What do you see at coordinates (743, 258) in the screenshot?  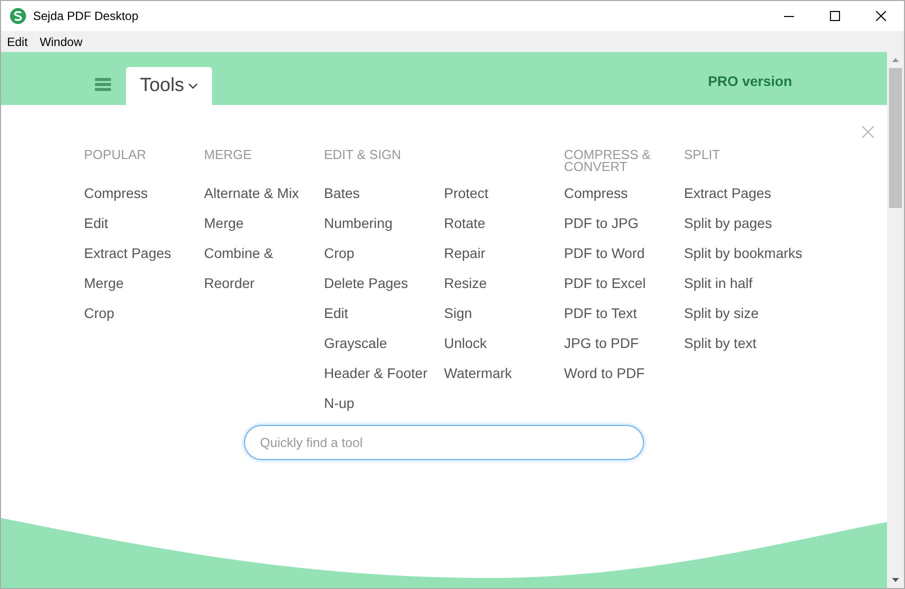 I see `tool-link: Split by bookmarks` at bounding box center [743, 258].